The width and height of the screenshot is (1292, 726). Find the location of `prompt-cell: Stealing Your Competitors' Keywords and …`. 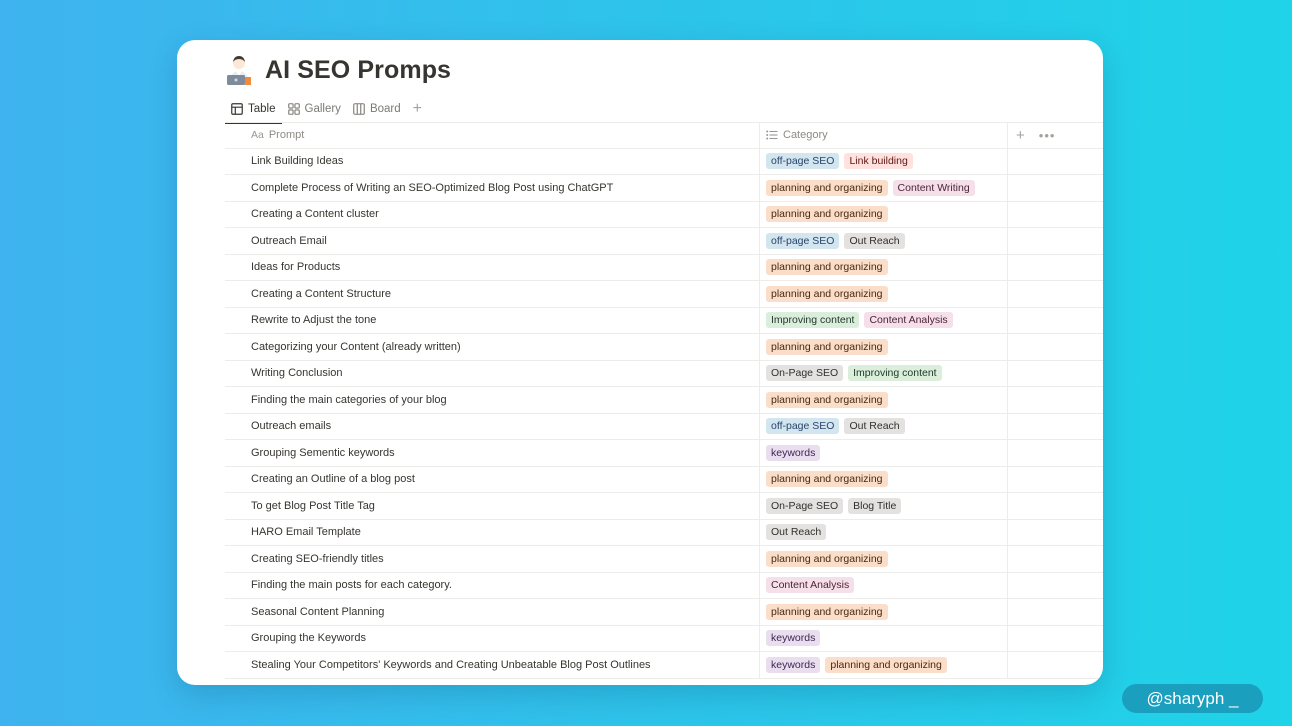

prompt-cell: Stealing Your Competitors' Keywords and … is located at coordinates (492, 665).